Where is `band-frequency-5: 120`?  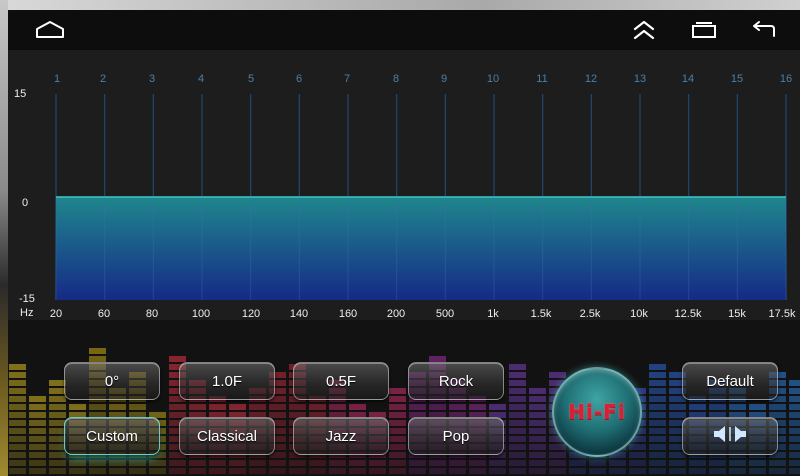
band-frequency-5: 120 is located at coordinates (251, 314).